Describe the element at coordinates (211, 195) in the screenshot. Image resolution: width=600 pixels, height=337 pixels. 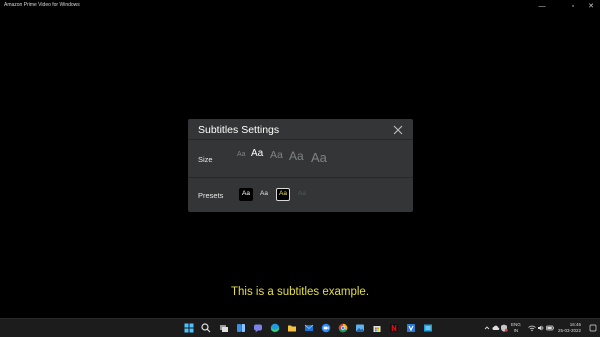
I see `presets-label: Presets` at that location.